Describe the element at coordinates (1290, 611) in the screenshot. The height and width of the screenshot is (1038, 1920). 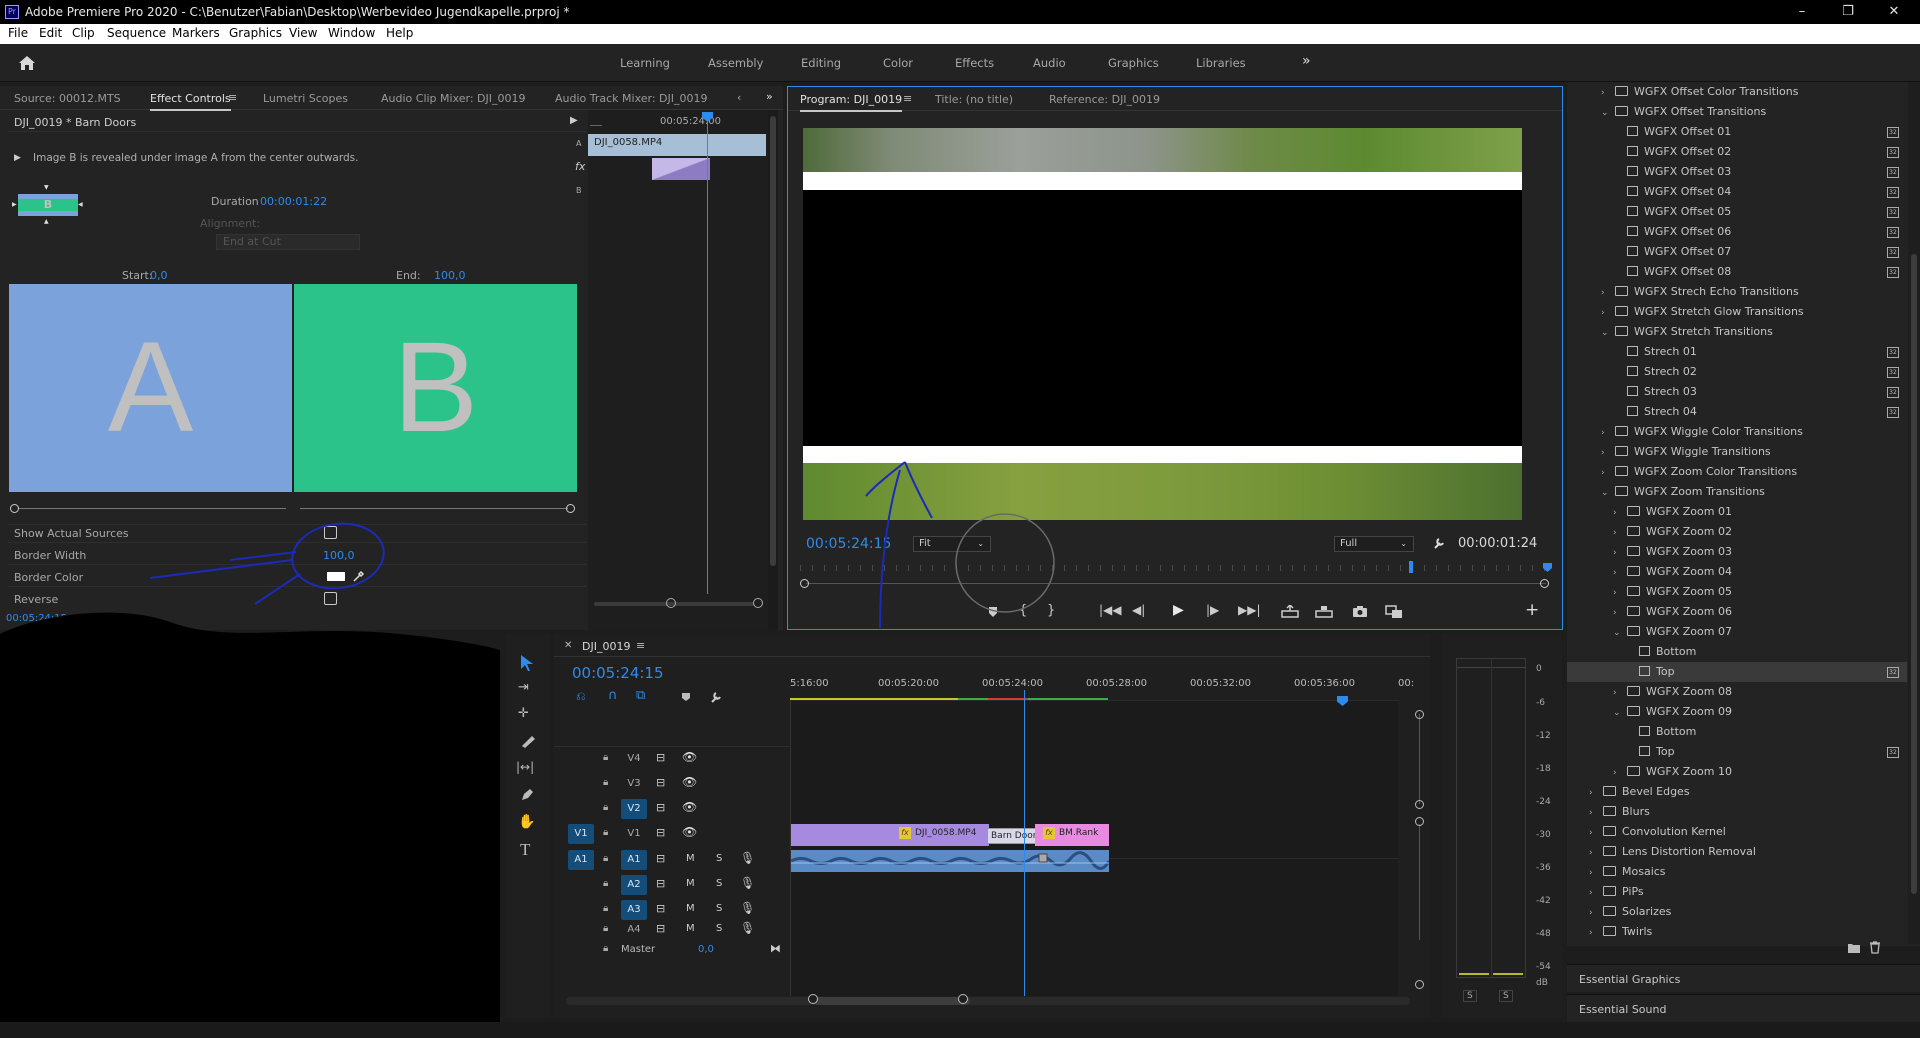
I see `lift-icon` at that location.